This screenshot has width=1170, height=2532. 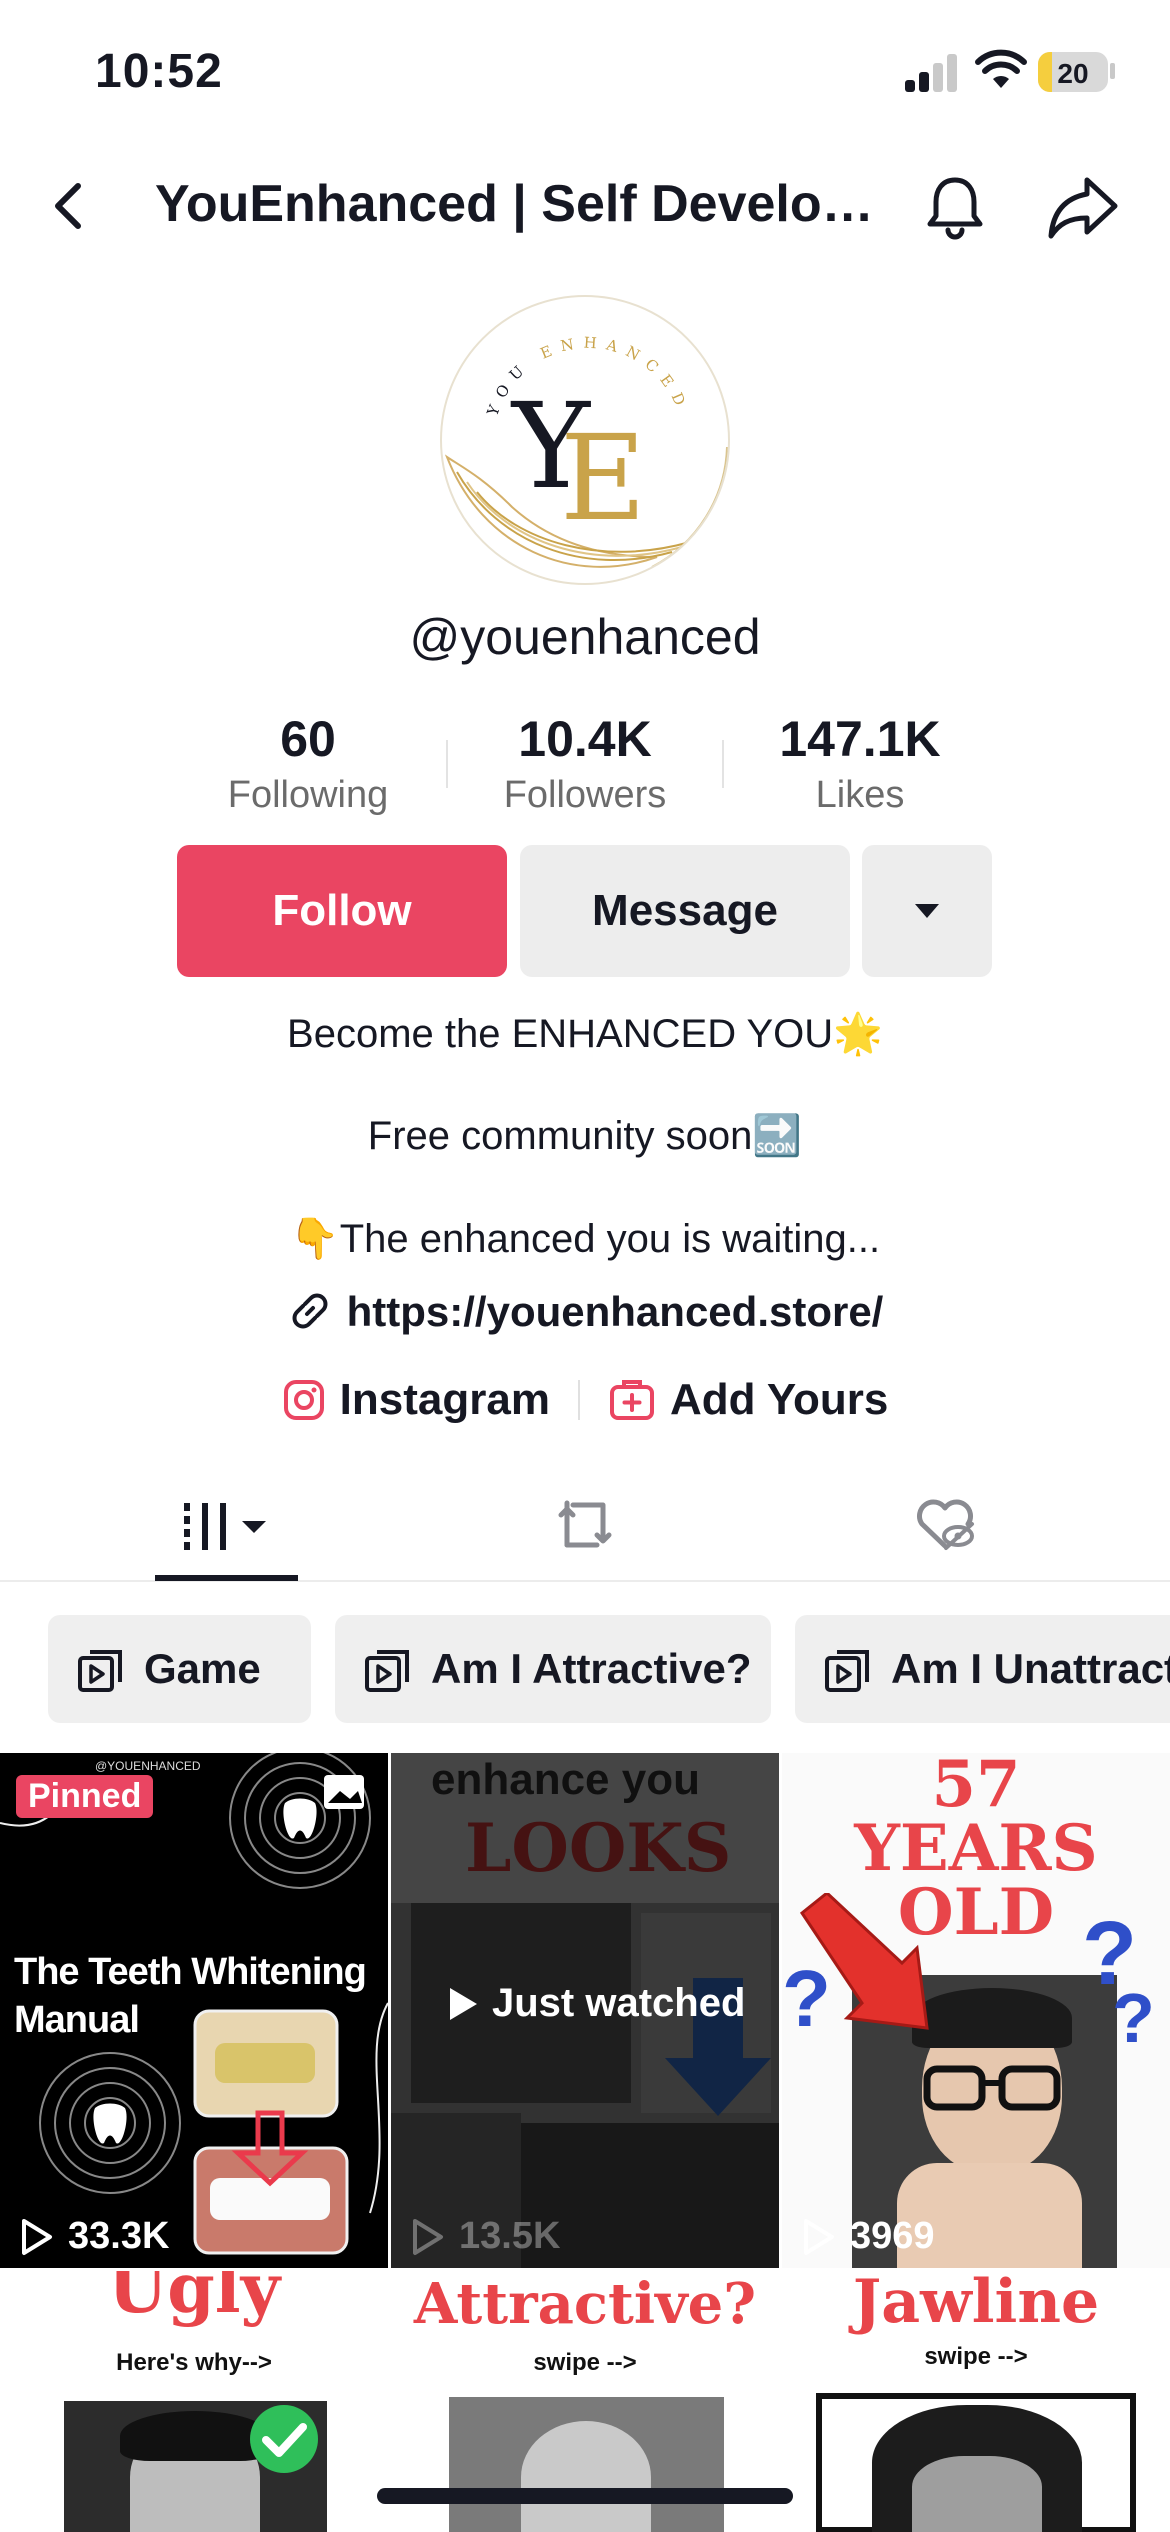 I want to click on battery-level: 20, so click(x=1073, y=73).